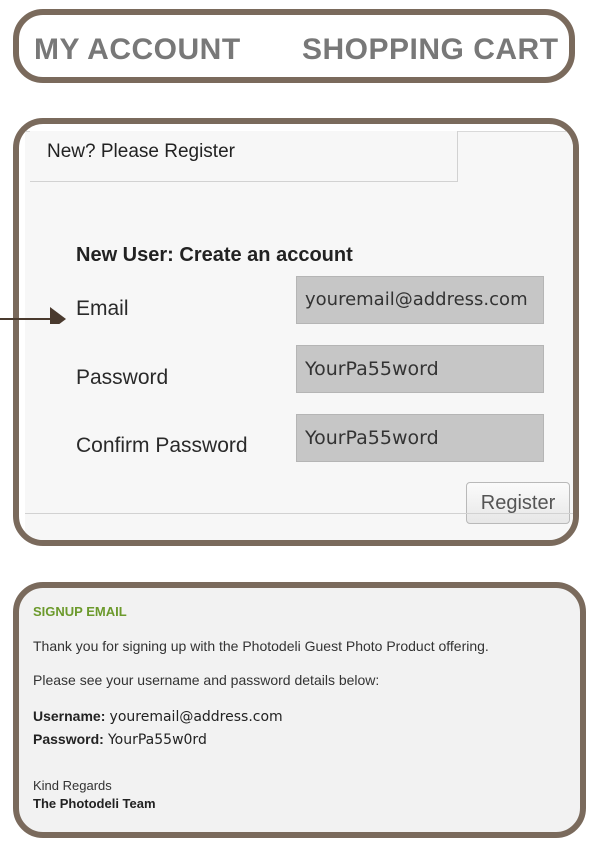  What do you see at coordinates (430, 50) in the screenshot?
I see `nav-shopping-cart-link: SHOPPING CART` at bounding box center [430, 50].